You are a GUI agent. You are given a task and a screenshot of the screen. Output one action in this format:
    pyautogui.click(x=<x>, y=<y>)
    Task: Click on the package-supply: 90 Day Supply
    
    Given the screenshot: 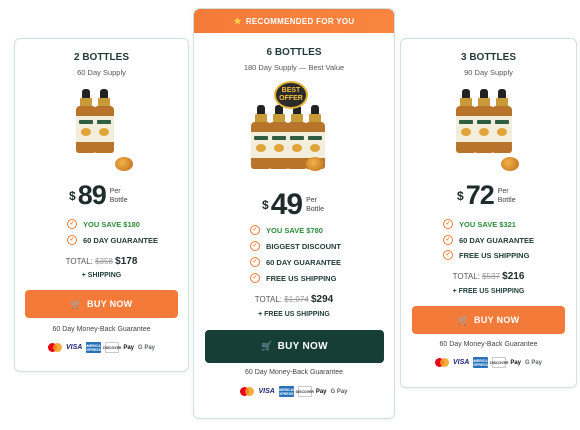 What is the action you would take?
    pyautogui.click(x=488, y=72)
    